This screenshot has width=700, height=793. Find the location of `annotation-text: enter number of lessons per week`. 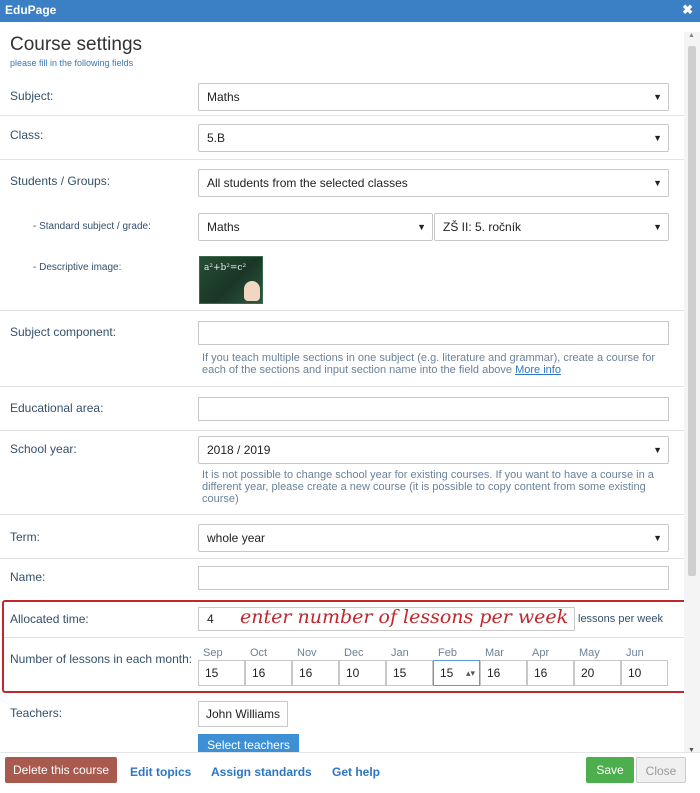

annotation-text: enter number of lessons per week is located at coordinates (404, 617).